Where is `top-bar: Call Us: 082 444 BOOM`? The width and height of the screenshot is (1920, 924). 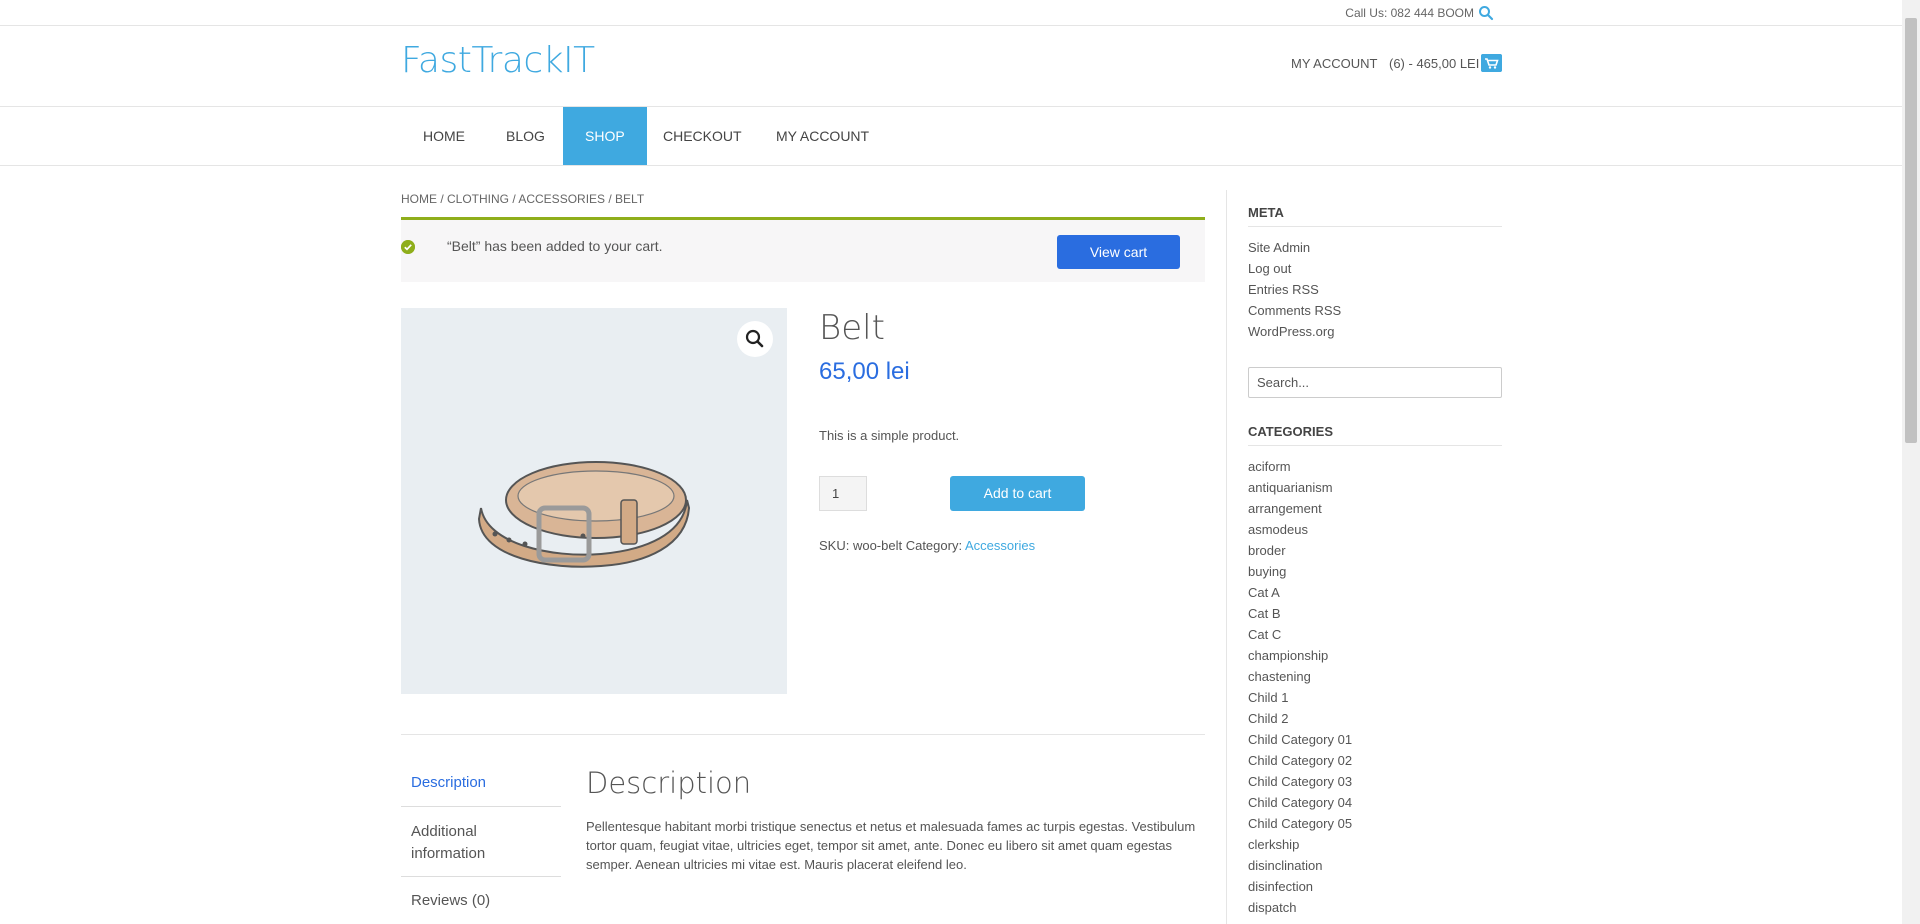
top-bar: Call Us: 082 444 BOOM is located at coordinates (951, 13).